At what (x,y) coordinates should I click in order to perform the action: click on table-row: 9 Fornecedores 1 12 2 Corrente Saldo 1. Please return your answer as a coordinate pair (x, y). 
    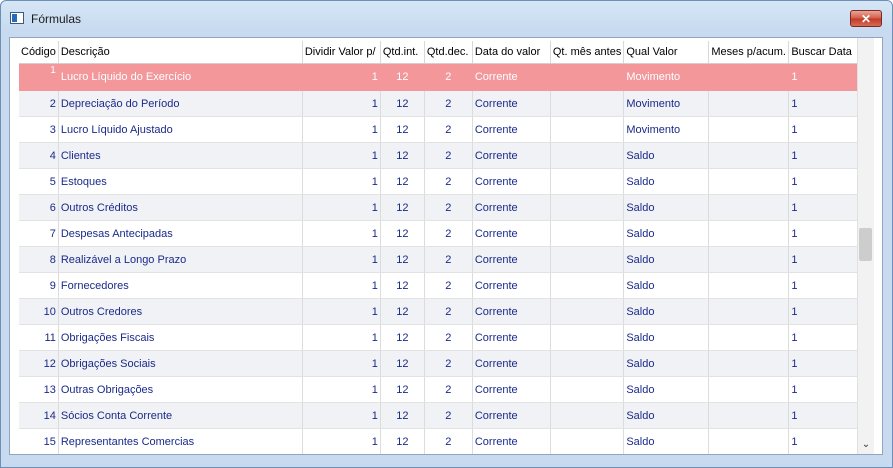
    Looking at the image, I should click on (439, 285).